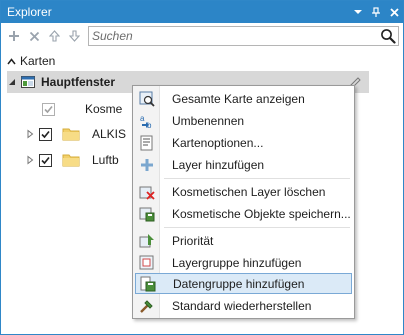 This screenshot has height=335, width=404. Describe the element at coordinates (29, 12) in the screenshot. I see `panel-title: Explorer` at that location.